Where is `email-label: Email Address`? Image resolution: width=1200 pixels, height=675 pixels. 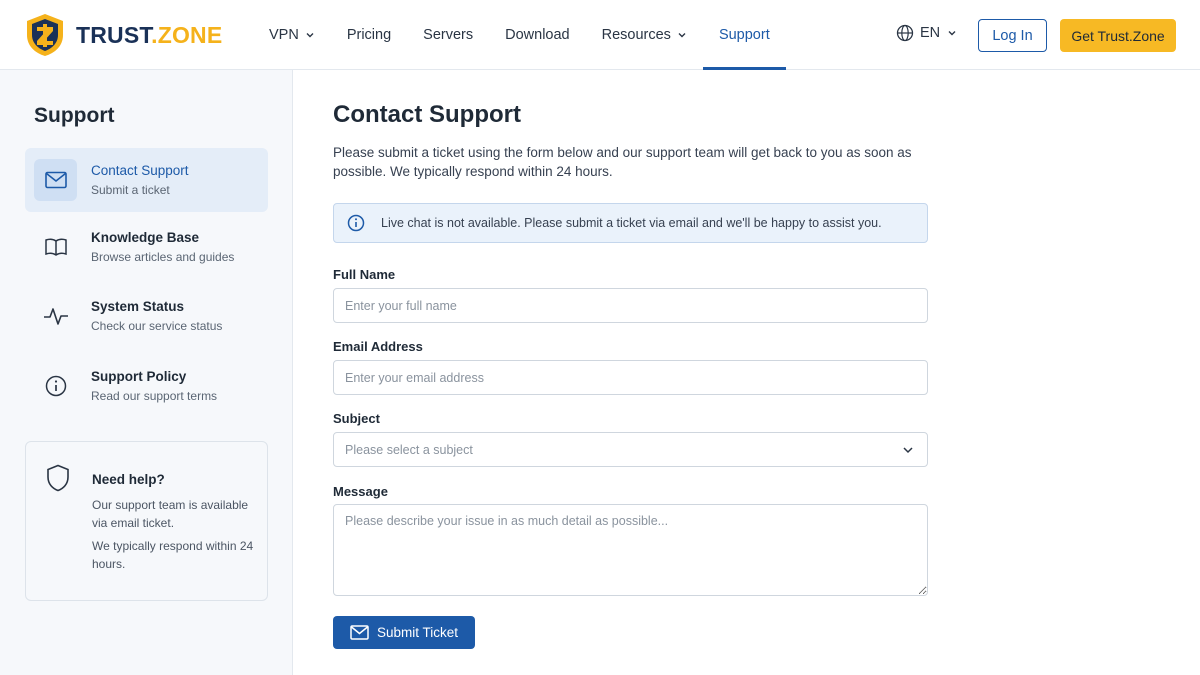
email-label: Email Address is located at coordinates (378, 346).